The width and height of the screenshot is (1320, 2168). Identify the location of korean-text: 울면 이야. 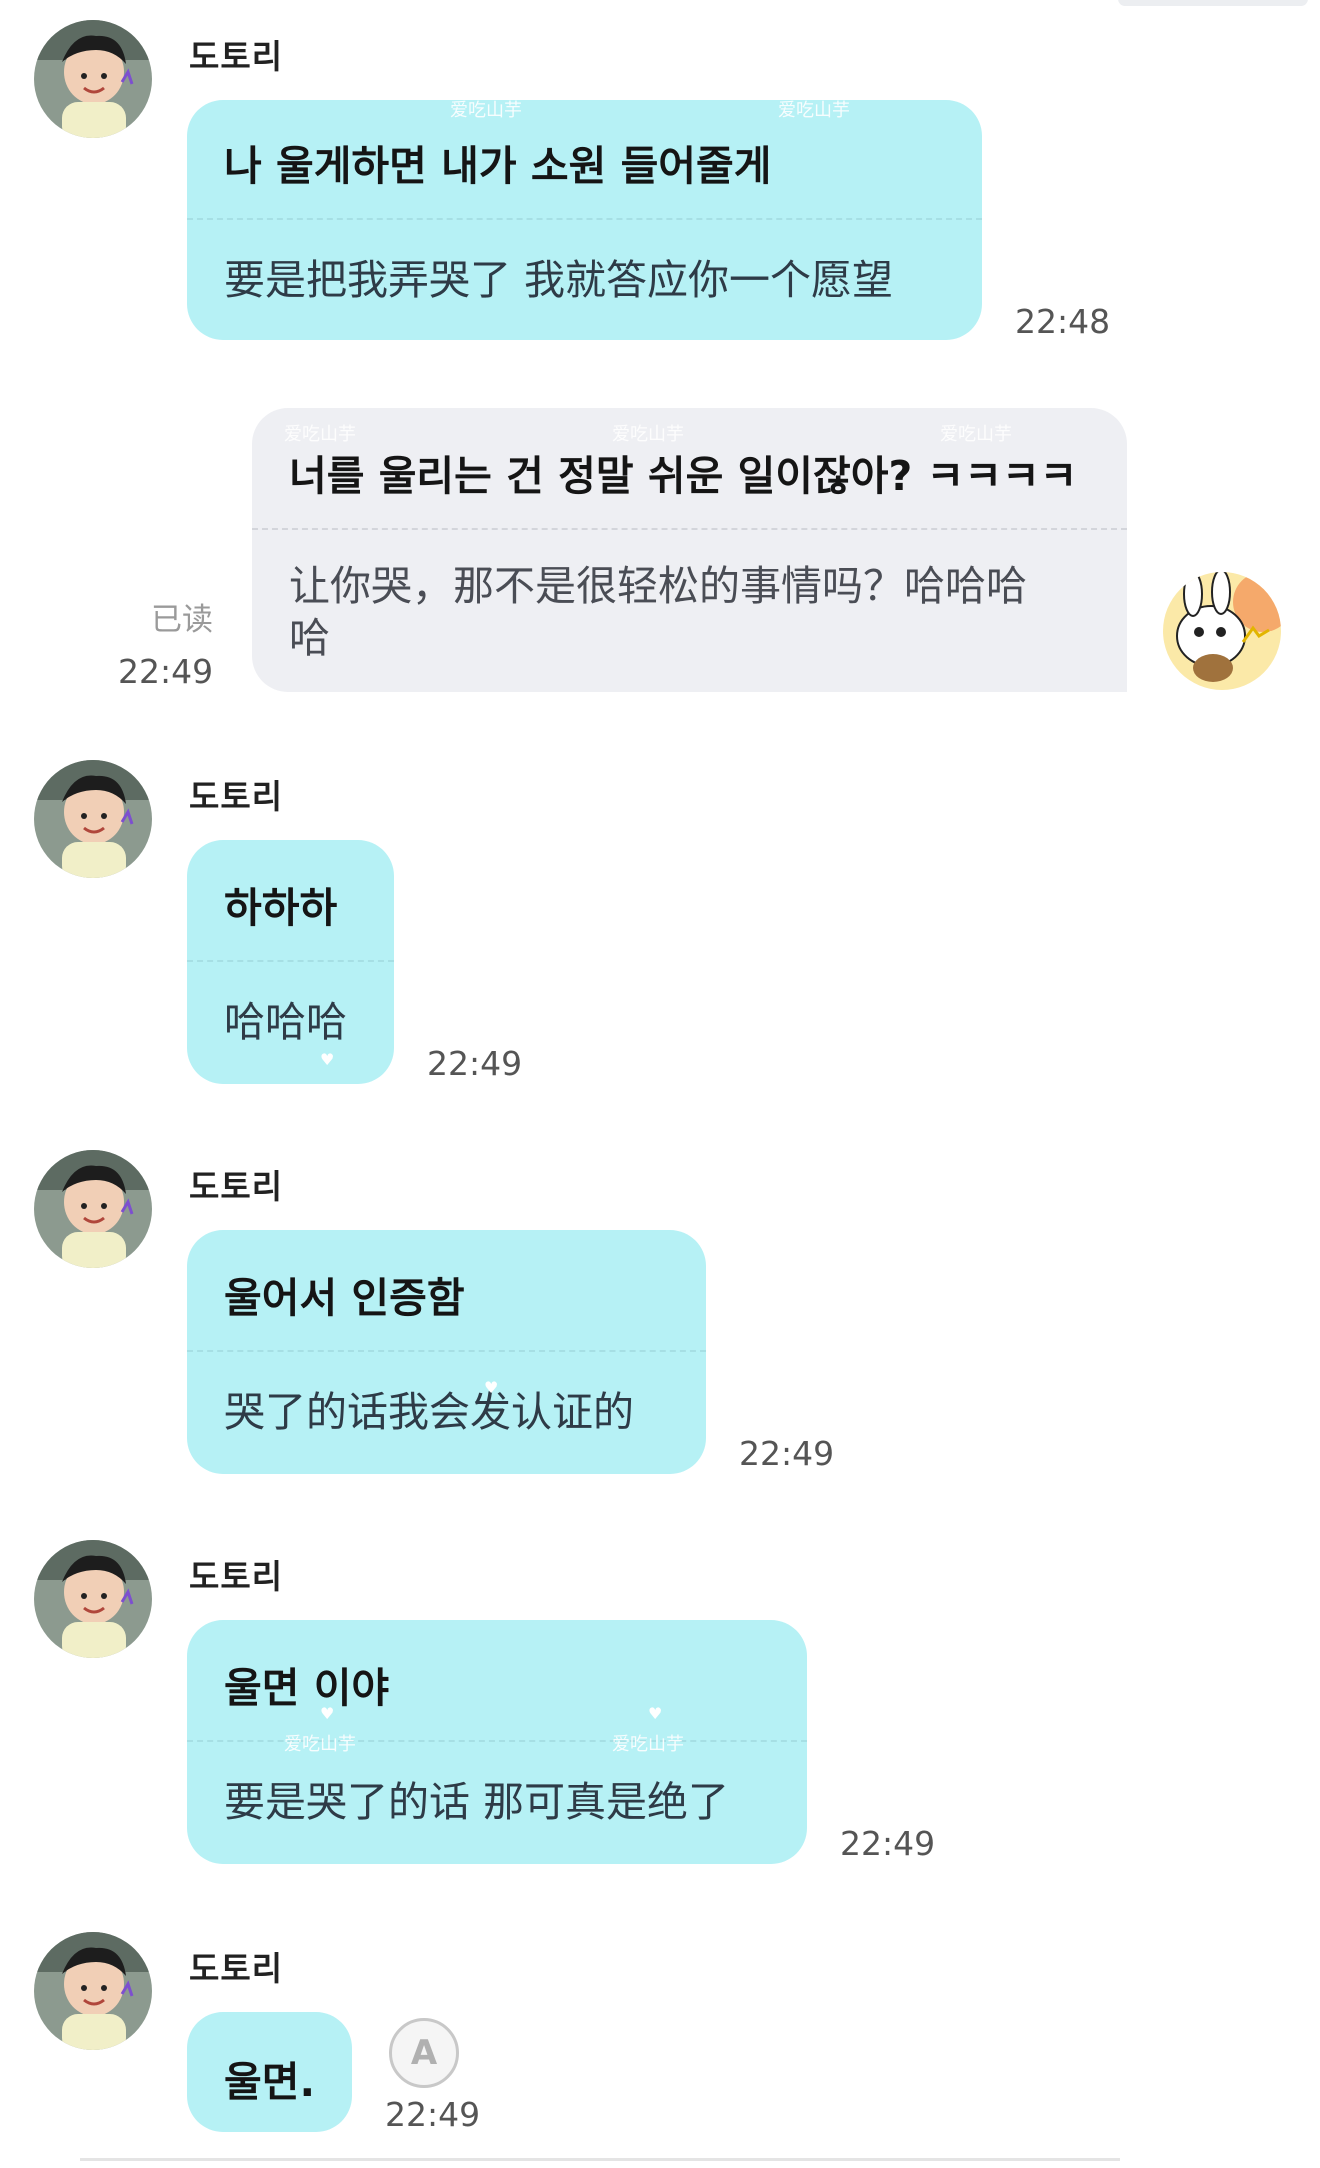
(307, 1688).